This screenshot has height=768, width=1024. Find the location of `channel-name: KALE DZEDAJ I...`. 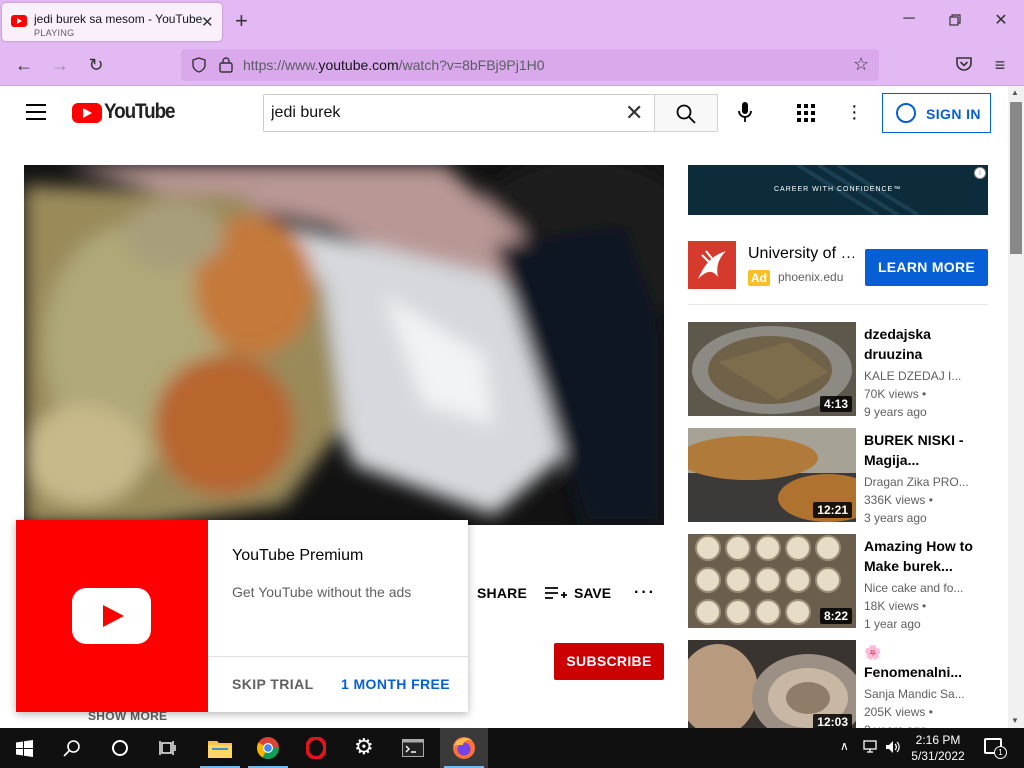

channel-name: KALE DZEDAJ I... is located at coordinates (919, 376).